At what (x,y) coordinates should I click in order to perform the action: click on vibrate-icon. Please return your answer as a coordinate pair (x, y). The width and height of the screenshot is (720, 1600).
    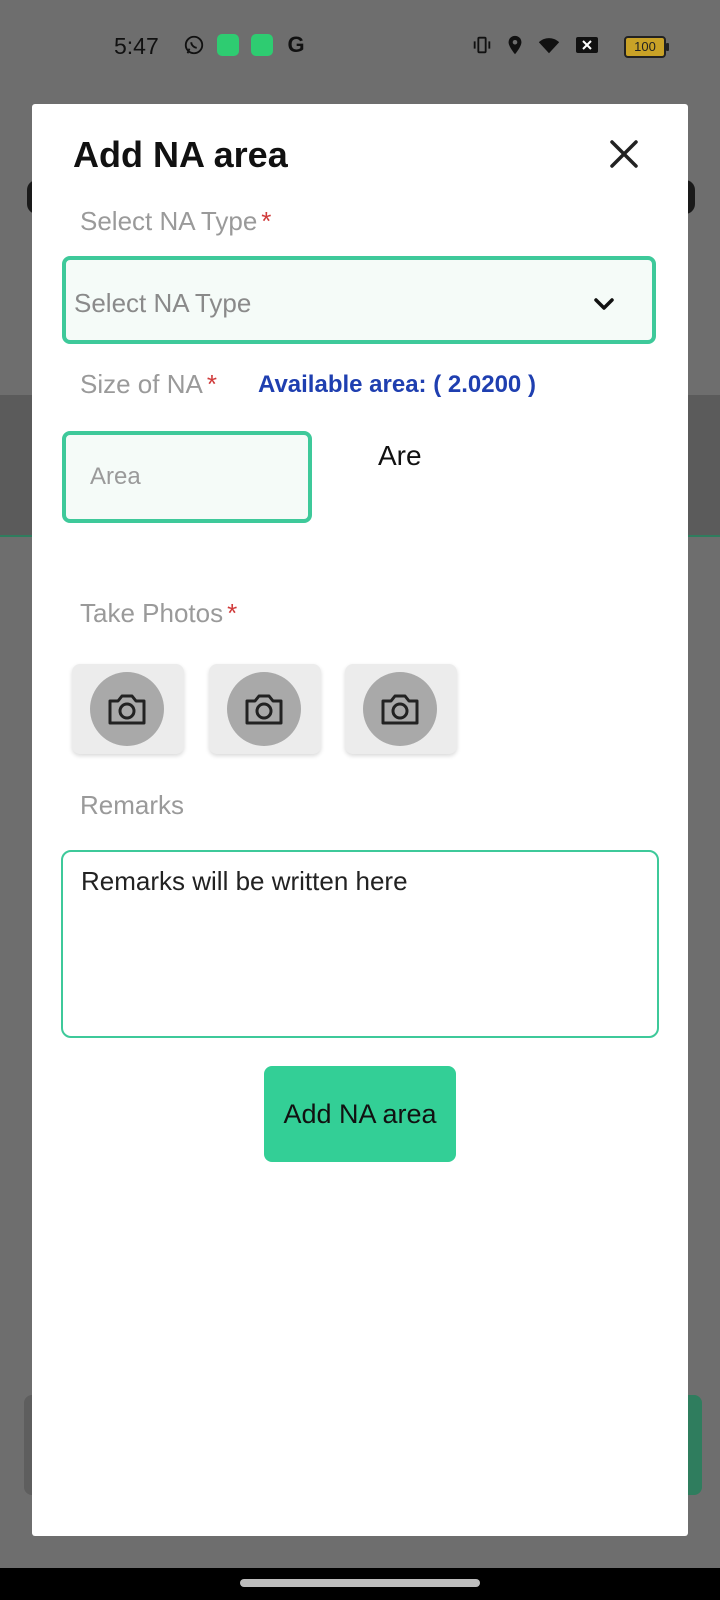
    Looking at the image, I should click on (482, 45).